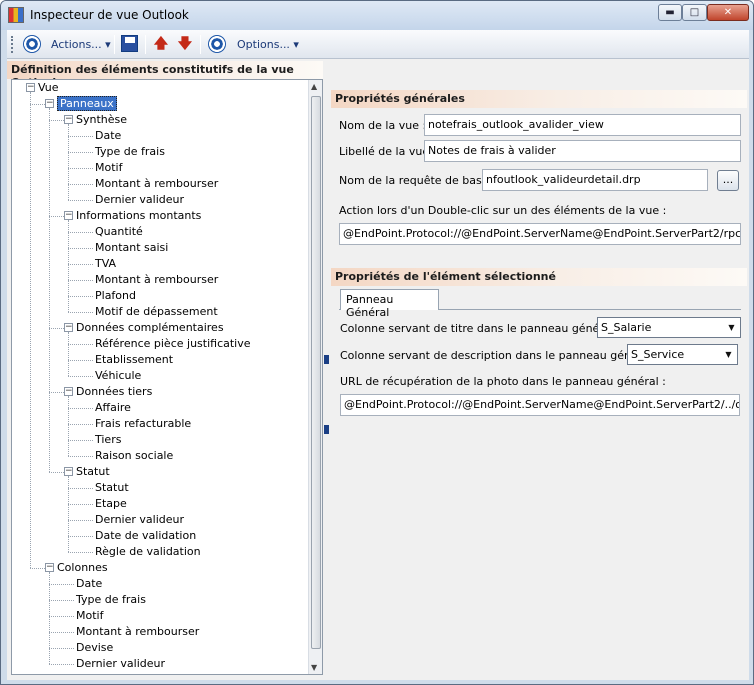  I want to click on tree-item: Vue, so click(48, 88).